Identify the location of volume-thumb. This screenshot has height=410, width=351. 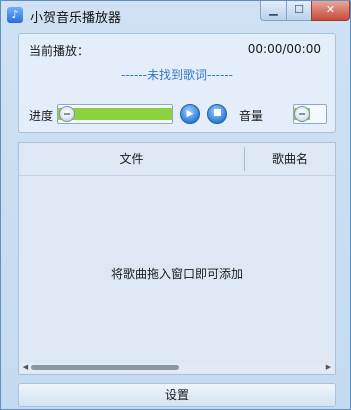
(302, 114).